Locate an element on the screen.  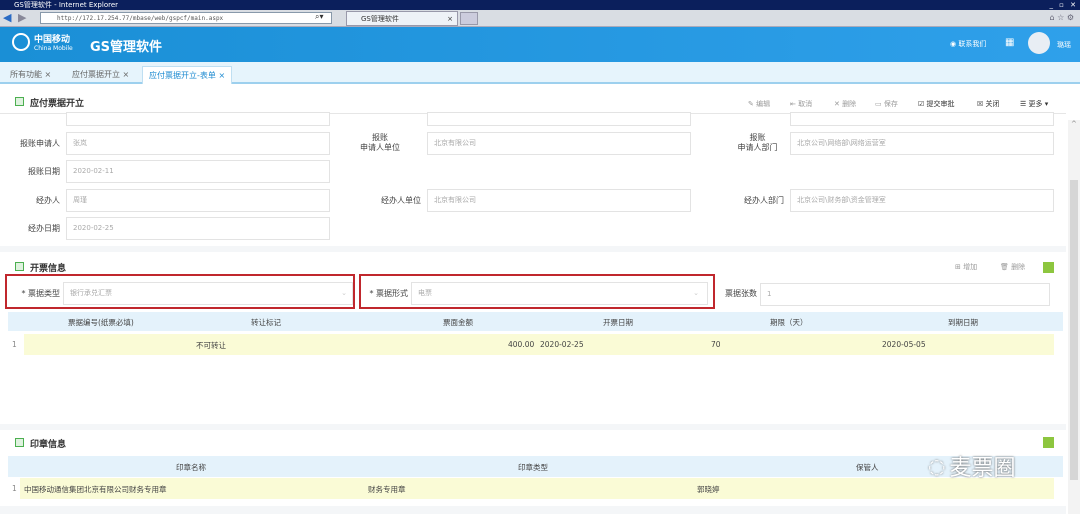
col-seal-type: 印章类型 is located at coordinates (533, 467).